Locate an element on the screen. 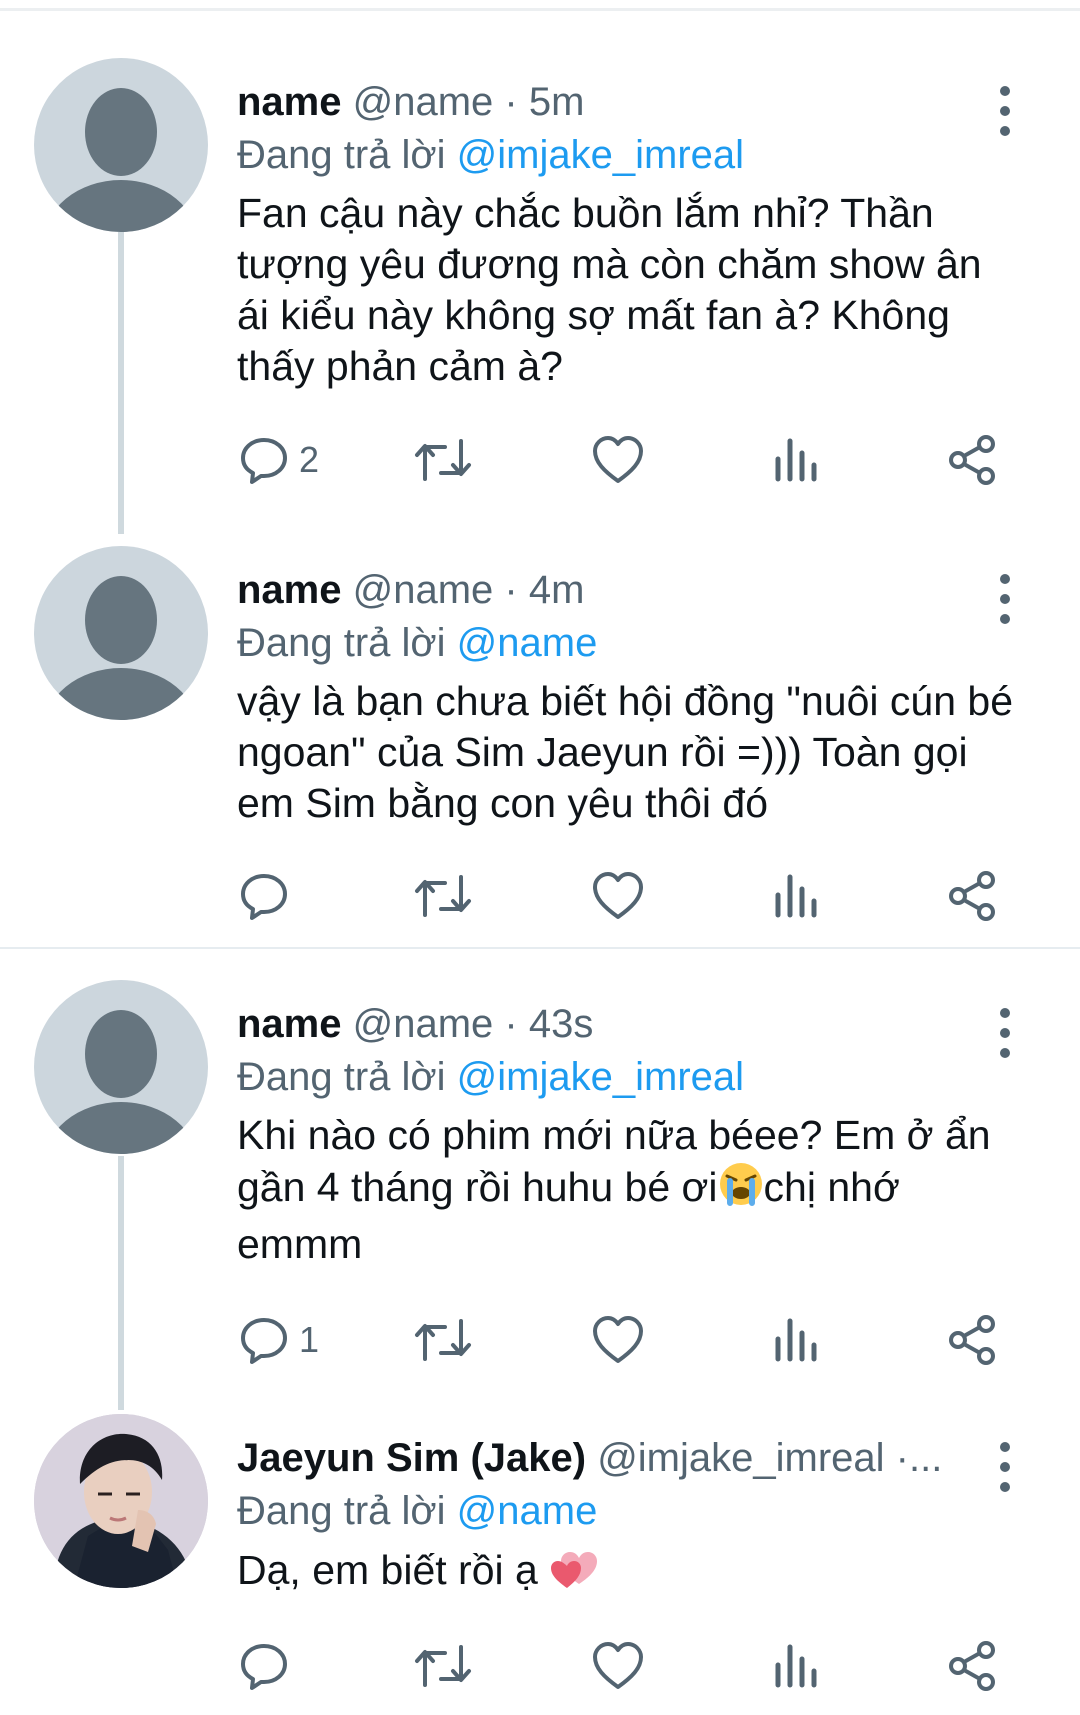  reply-count: 2 is located at coordinates (309, 459).